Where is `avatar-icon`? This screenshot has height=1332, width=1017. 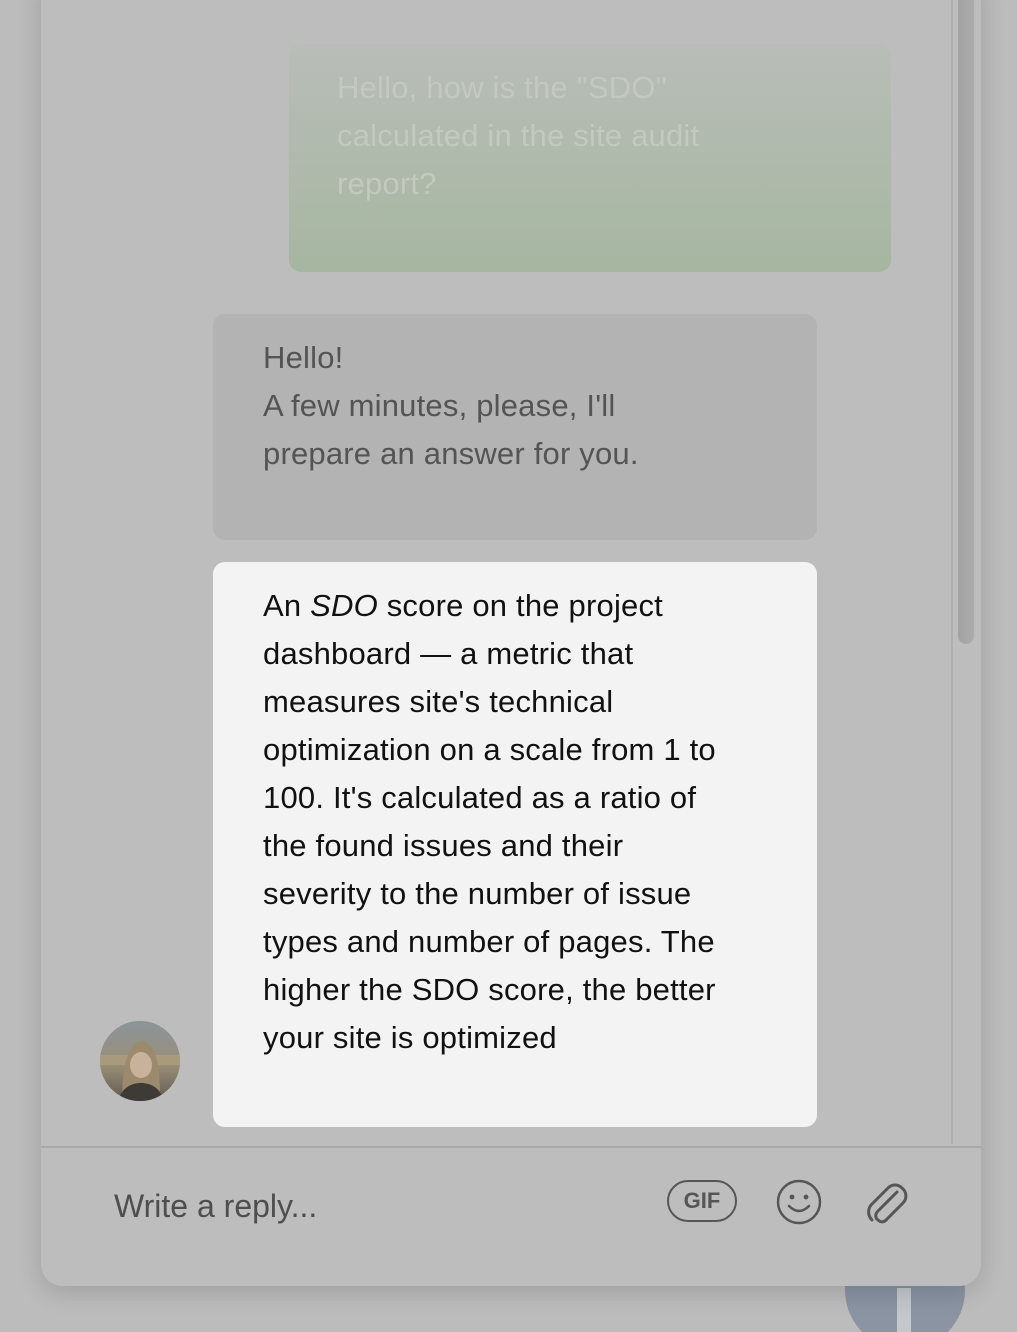
avatar-icon is located at coordinates (140, 1061).